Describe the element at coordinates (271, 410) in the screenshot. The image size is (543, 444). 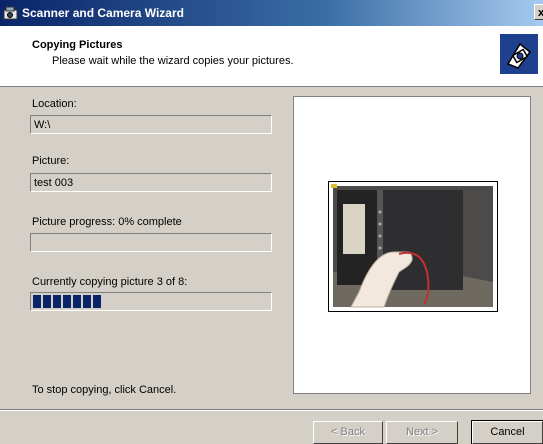
I see `footer-divider` at that location.